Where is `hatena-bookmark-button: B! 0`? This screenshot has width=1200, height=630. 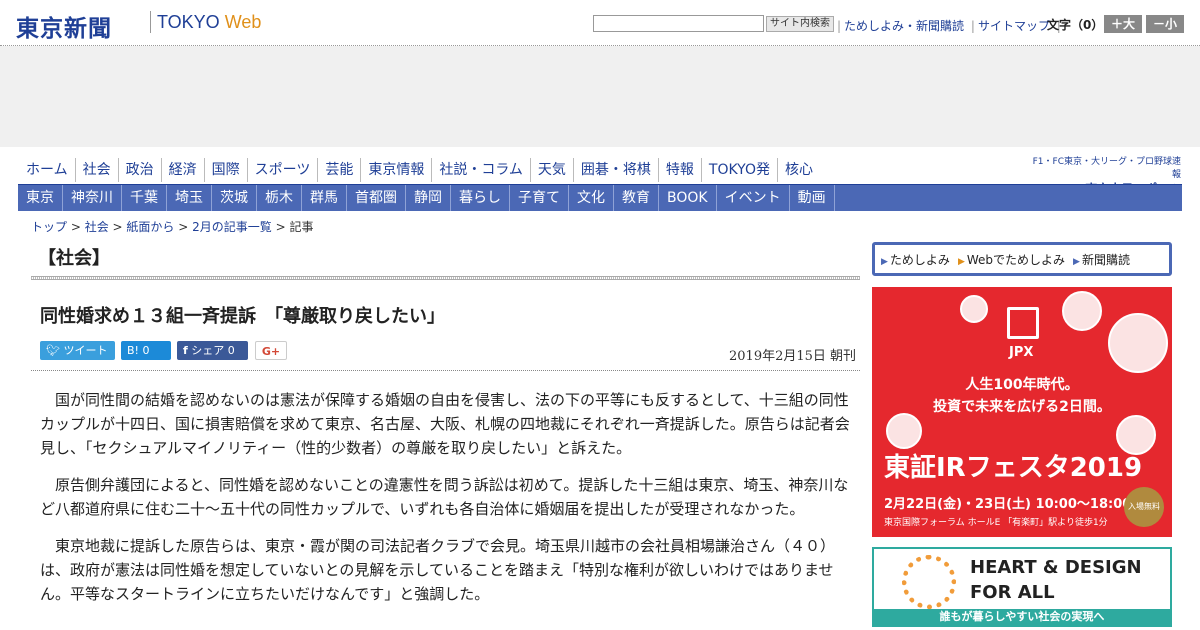 hatena-bookmark-button: B! 0 is located at coordinates (146, 350).